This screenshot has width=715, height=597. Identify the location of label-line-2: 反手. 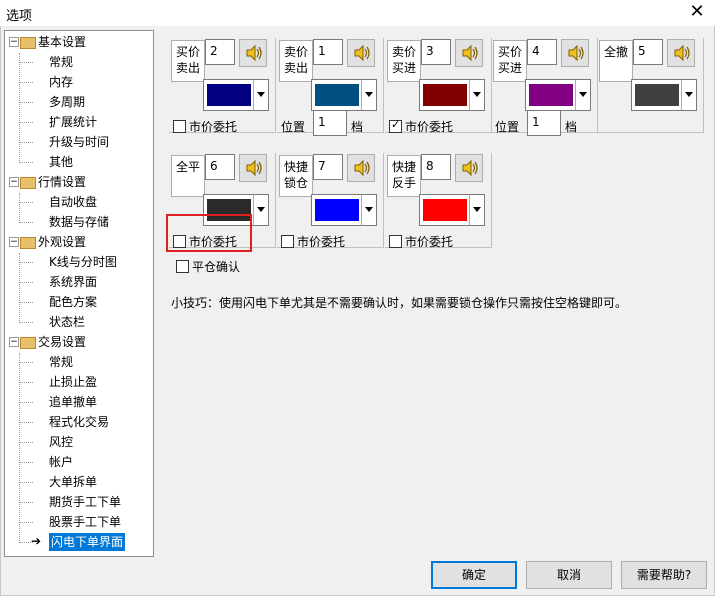
(403, 183).